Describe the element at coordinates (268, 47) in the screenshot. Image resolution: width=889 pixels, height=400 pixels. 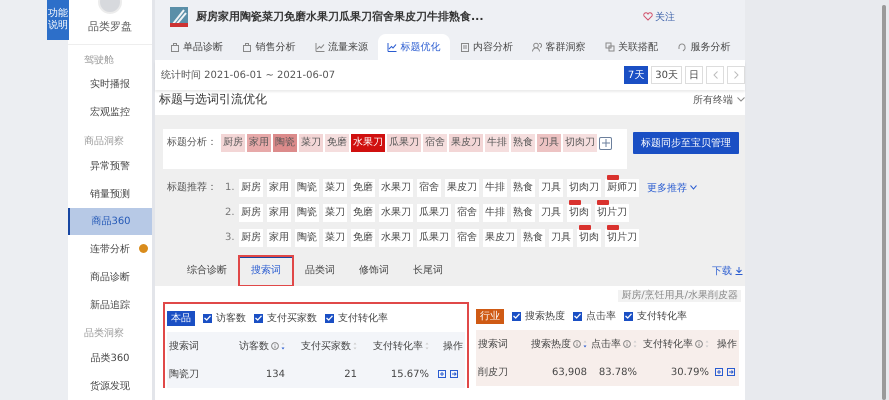
I see `tab: 销售分析` at that location.